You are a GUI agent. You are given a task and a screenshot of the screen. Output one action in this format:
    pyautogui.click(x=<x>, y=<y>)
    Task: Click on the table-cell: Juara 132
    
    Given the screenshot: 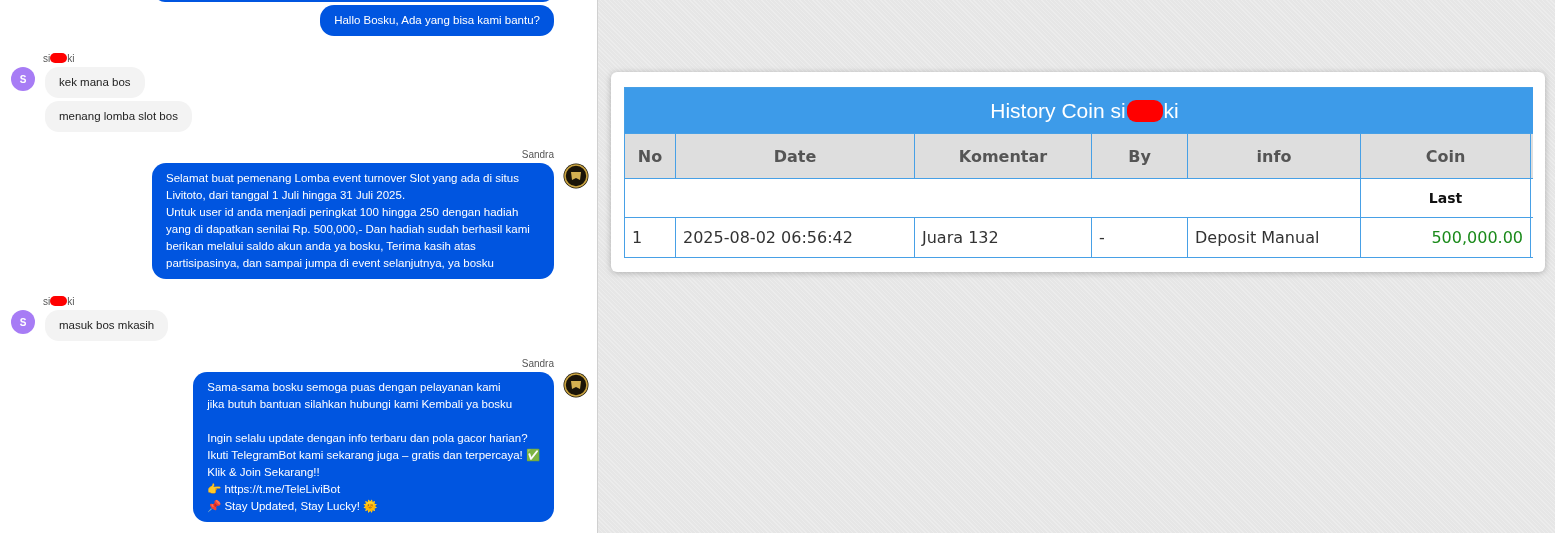 What is the action you would take?
    pyautogui.click(x=1003, y=237)
    